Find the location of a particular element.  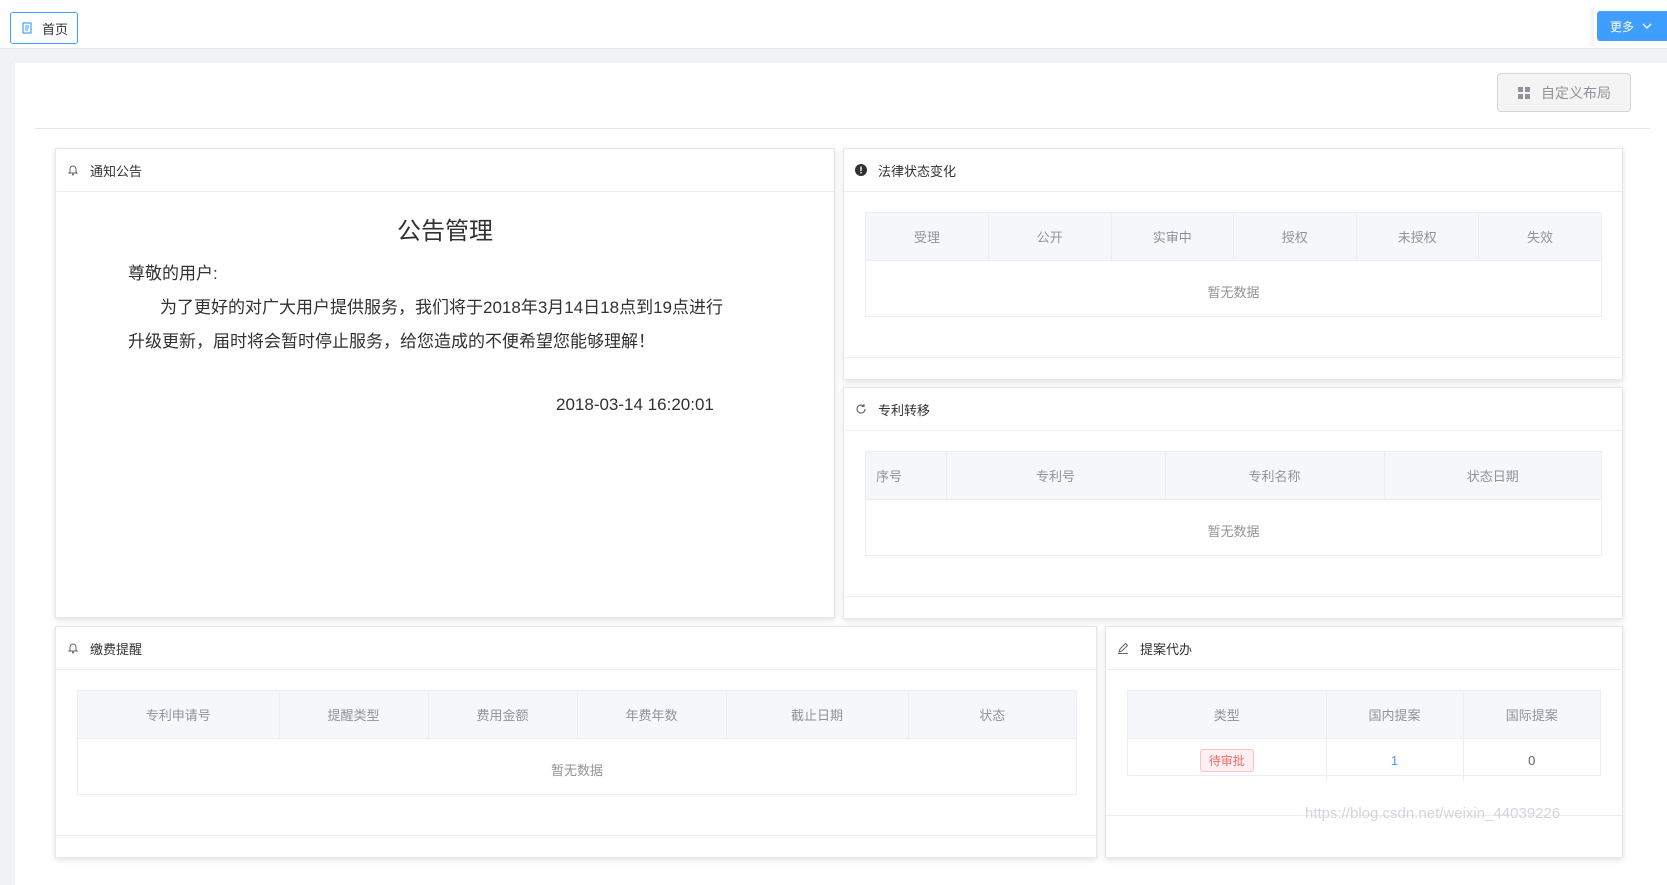

custom-layout-label: 自定义布局 is located at coordinates (1576, 92).